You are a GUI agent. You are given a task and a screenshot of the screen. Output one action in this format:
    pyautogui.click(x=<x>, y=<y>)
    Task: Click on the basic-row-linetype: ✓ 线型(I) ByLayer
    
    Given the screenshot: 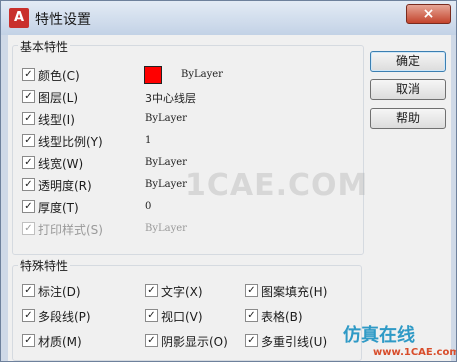 What is the action you would take?
    pyautogui.click(x=187, y=119)
    